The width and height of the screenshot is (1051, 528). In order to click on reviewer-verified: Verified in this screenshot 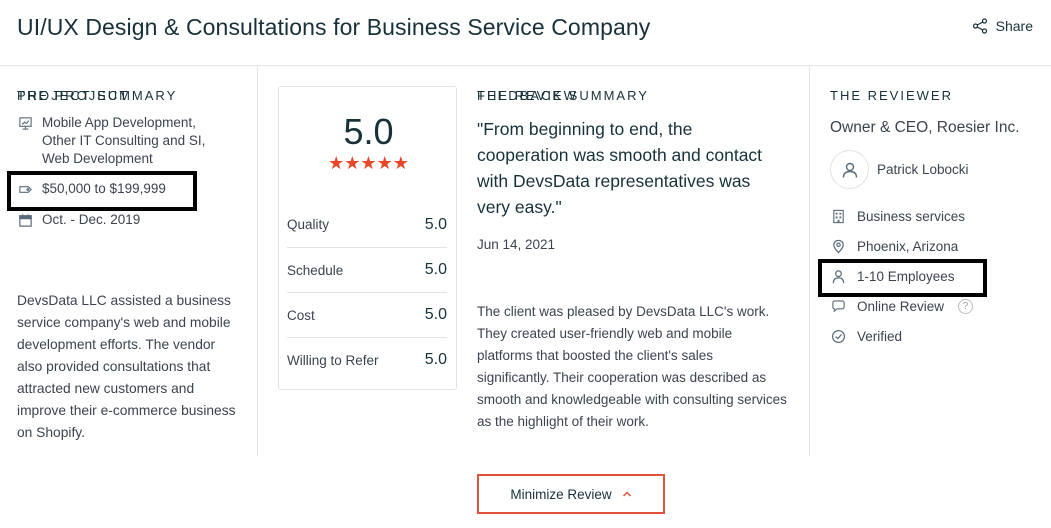, I will do `click(866, 336)`.